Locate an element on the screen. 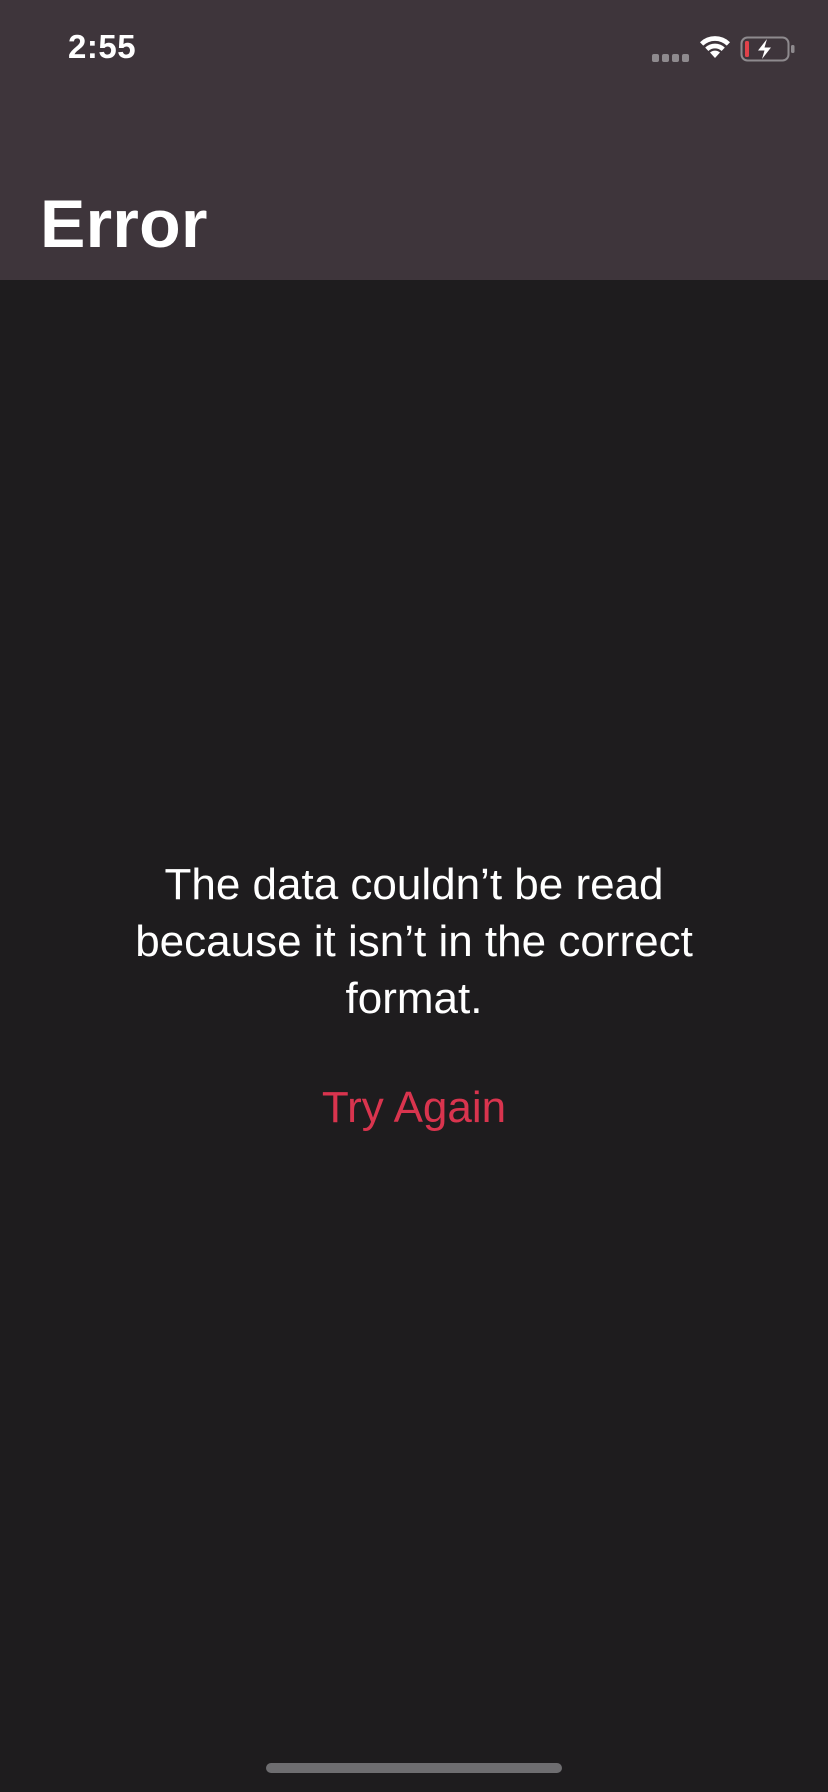 This screenshot has height=1792, width=828. try-again-button: Try Again is located at coordinates (414, 1108).